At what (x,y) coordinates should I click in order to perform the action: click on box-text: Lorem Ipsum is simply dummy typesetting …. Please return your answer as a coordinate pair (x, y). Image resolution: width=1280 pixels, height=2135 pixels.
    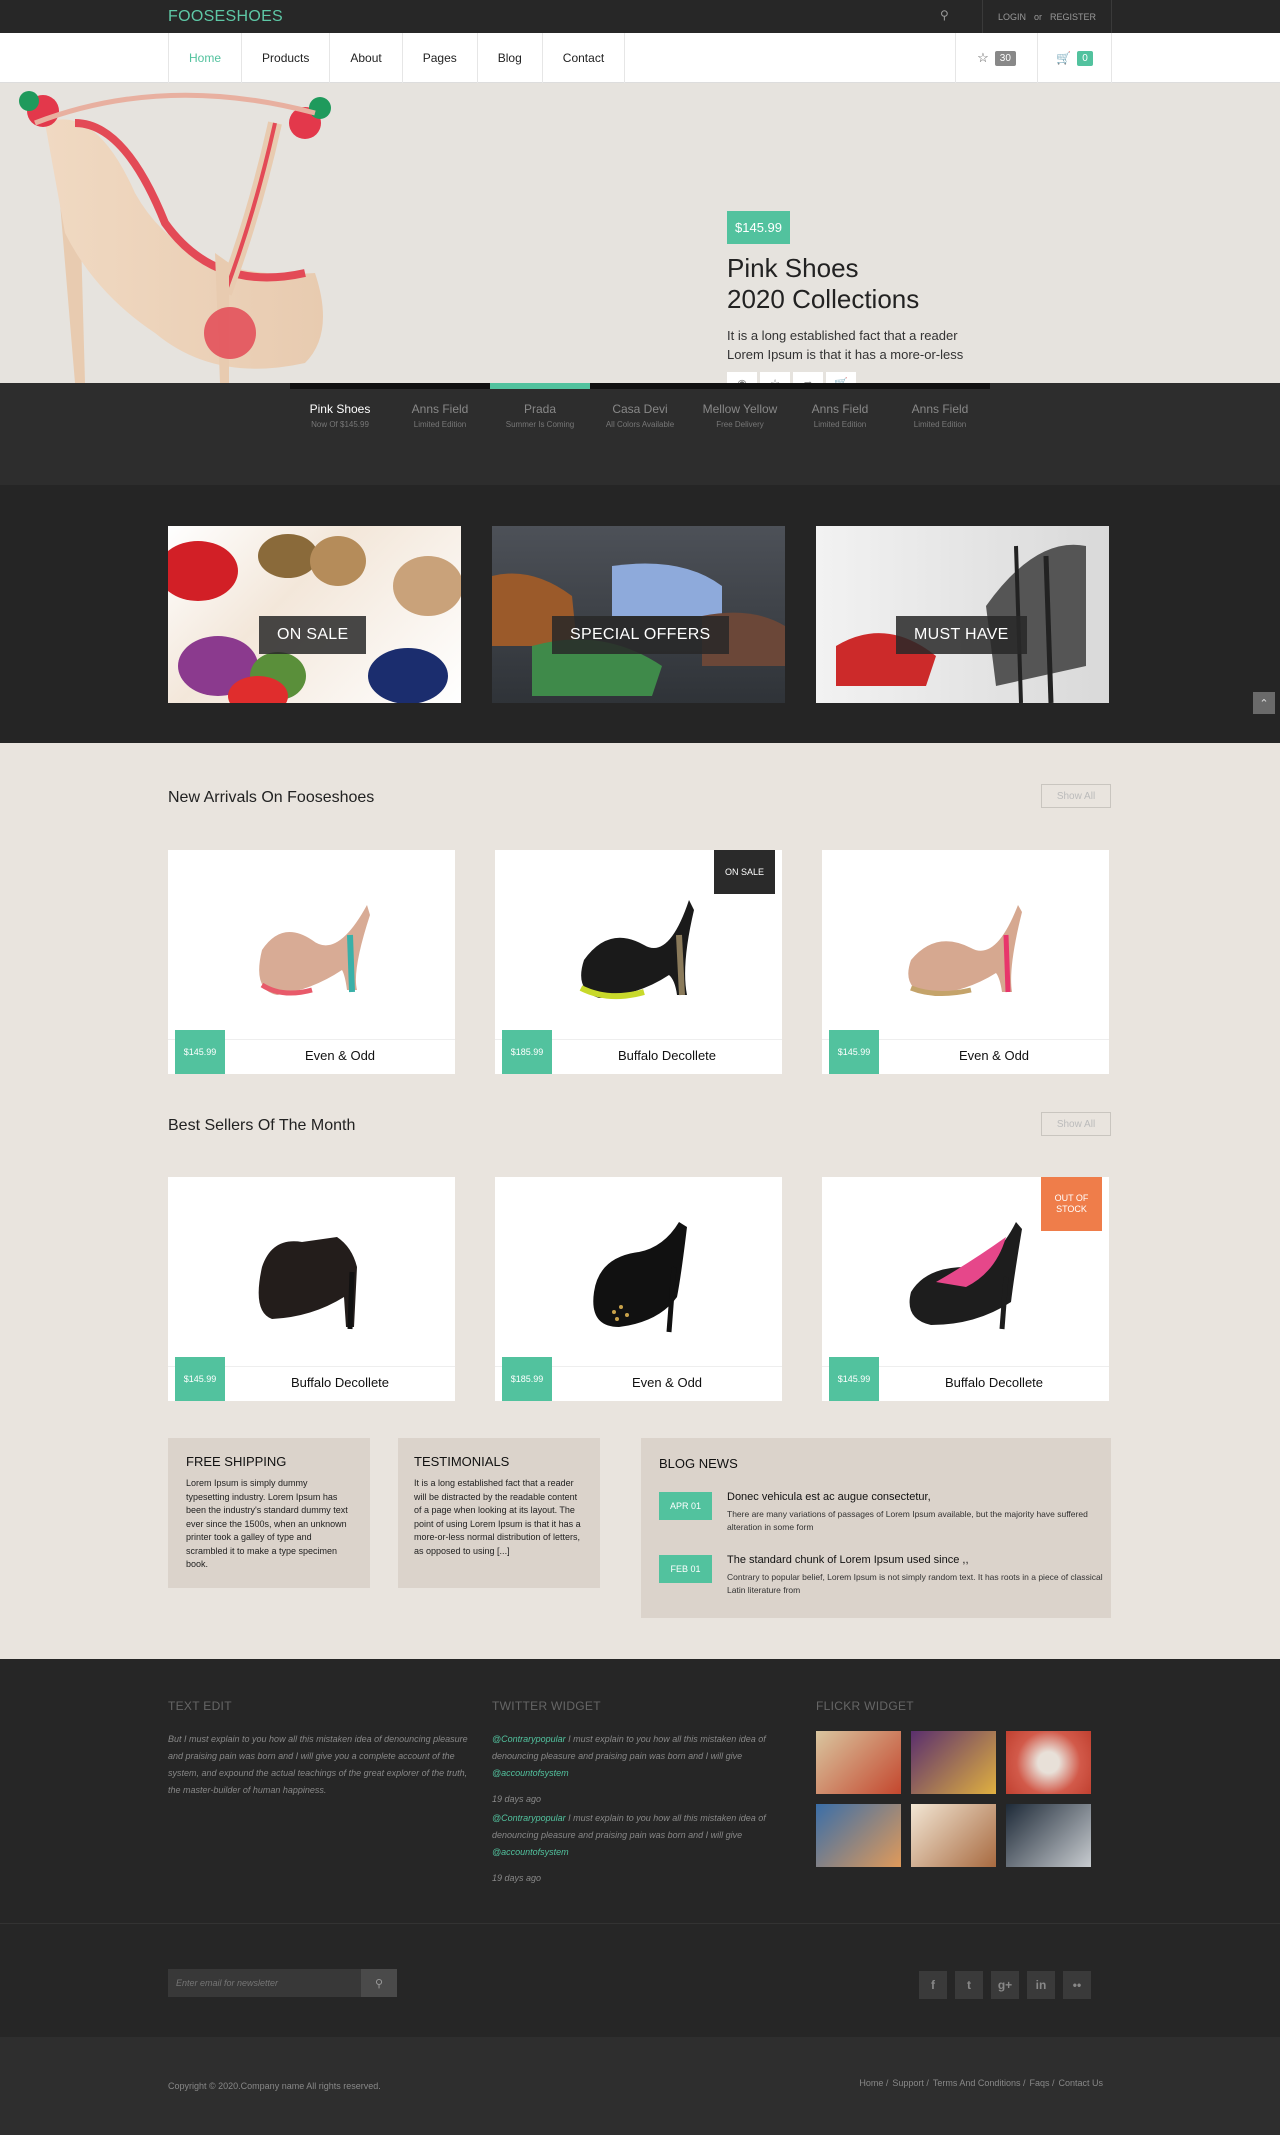
    Looking at the image, I should click on (267, 1523).